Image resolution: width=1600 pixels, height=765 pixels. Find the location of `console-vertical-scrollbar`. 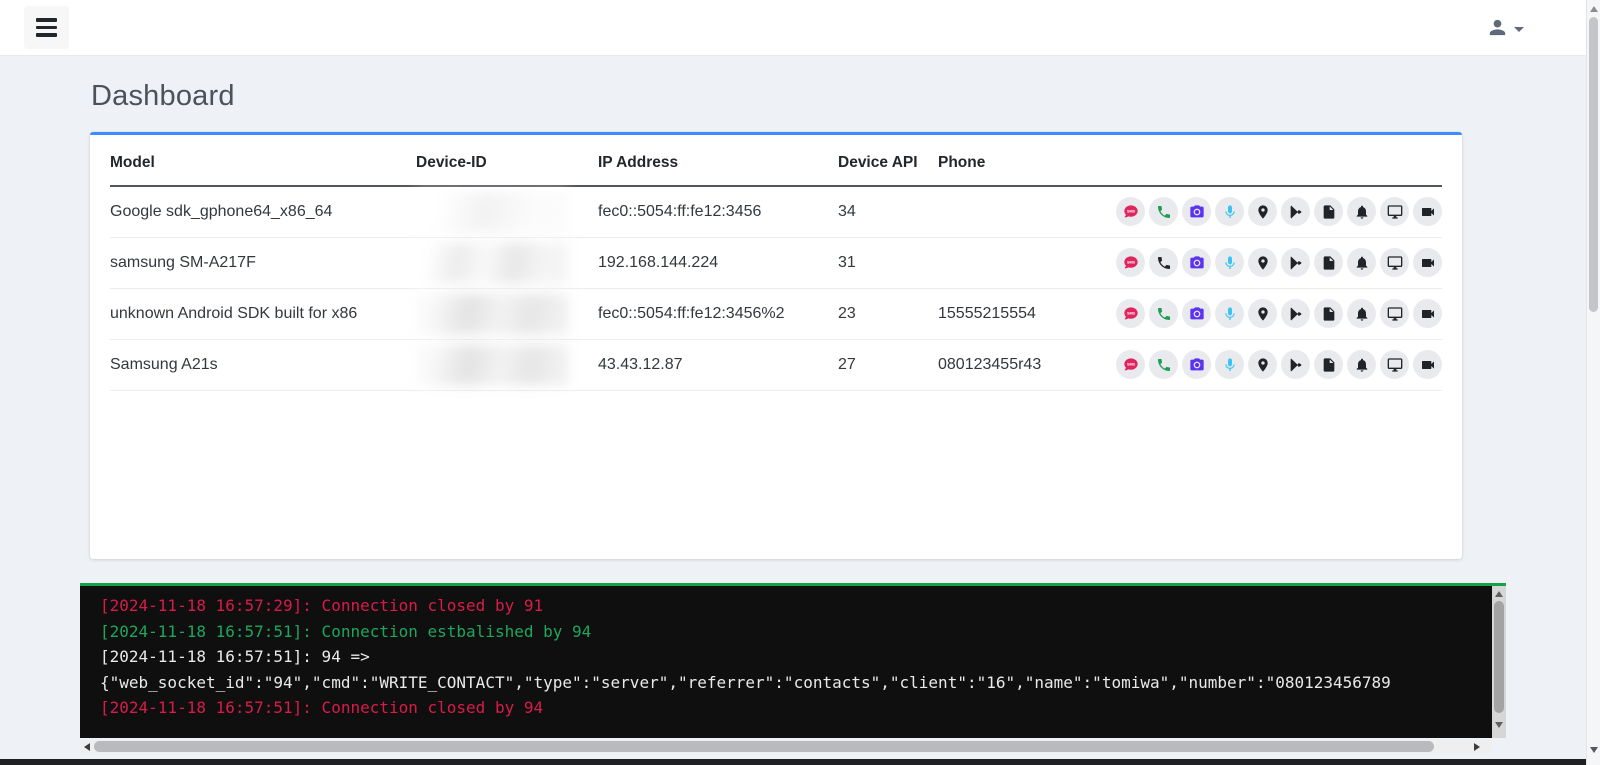

console-vertical-scrollbar is located at coordinates (1499, 662).